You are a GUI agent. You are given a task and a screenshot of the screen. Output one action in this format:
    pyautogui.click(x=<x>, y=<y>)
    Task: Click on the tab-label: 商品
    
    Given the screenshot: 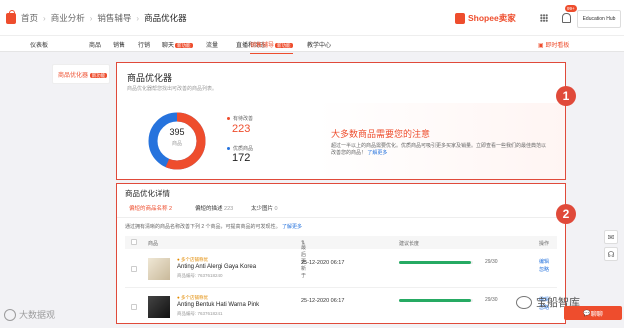 What is the action you would take?
    pyautogui.click(x=95, y=46)
    